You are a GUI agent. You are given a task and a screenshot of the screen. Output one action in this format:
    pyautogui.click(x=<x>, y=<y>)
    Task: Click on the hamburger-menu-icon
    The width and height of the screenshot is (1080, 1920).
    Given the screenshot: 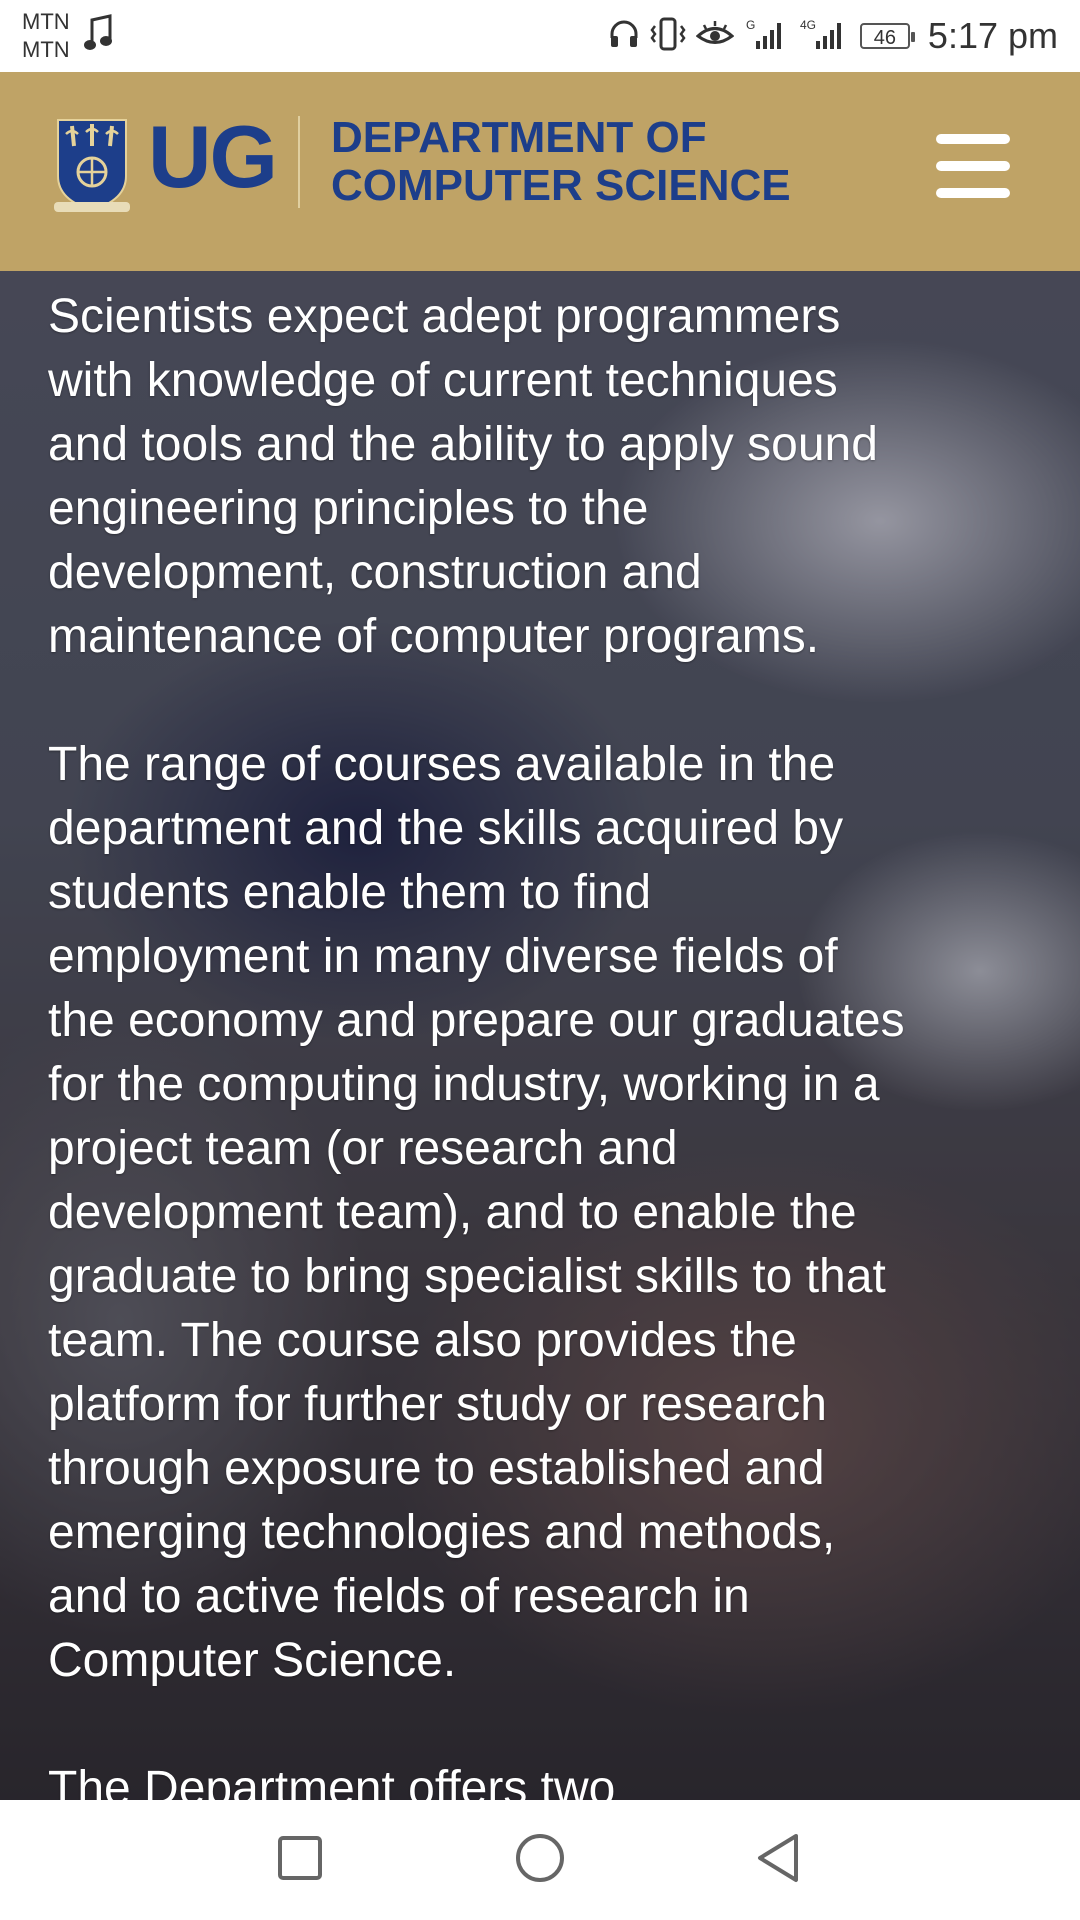 What is the action you would take?
    pyautogui.click(x=973, y=166)
    